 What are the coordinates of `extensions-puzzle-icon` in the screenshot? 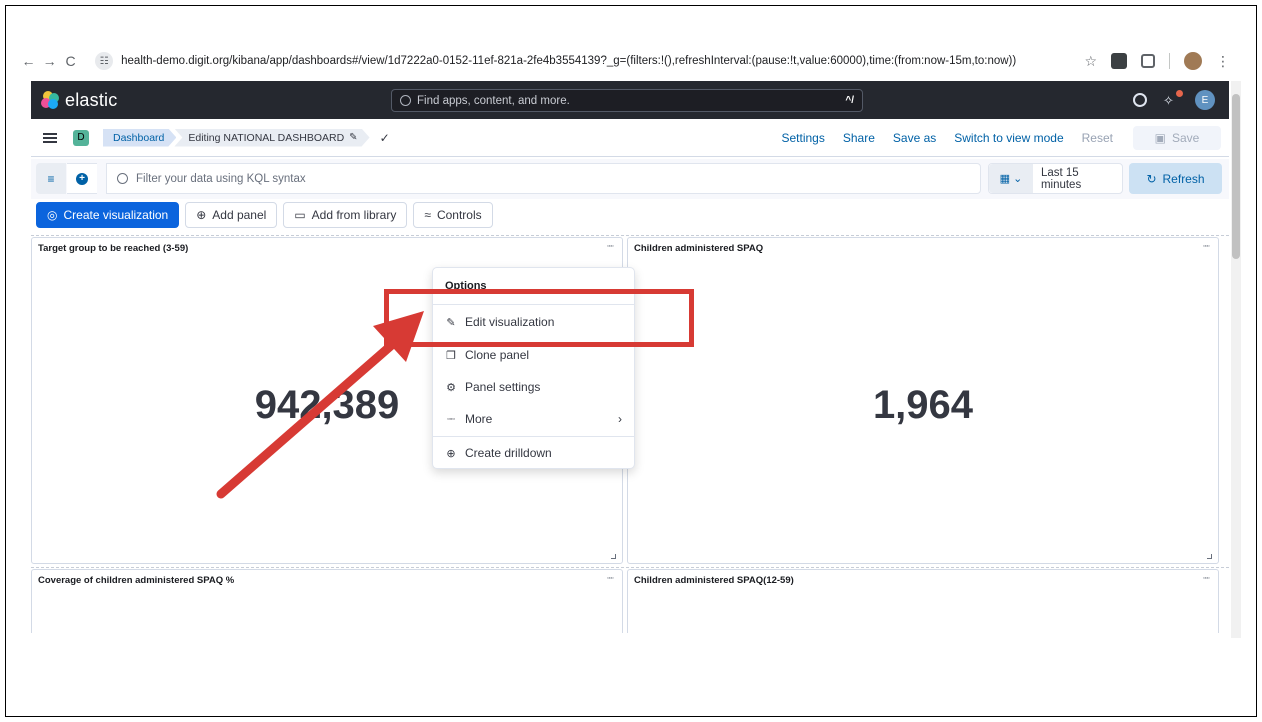 It's located at (1148, 61).